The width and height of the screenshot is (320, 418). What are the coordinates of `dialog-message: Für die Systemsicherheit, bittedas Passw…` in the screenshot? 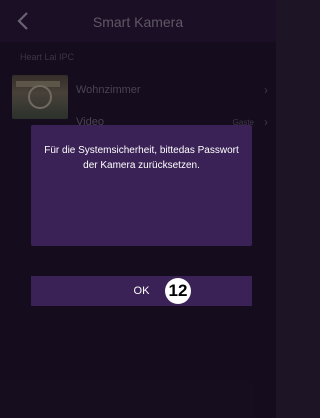 It's located at (141, 158).